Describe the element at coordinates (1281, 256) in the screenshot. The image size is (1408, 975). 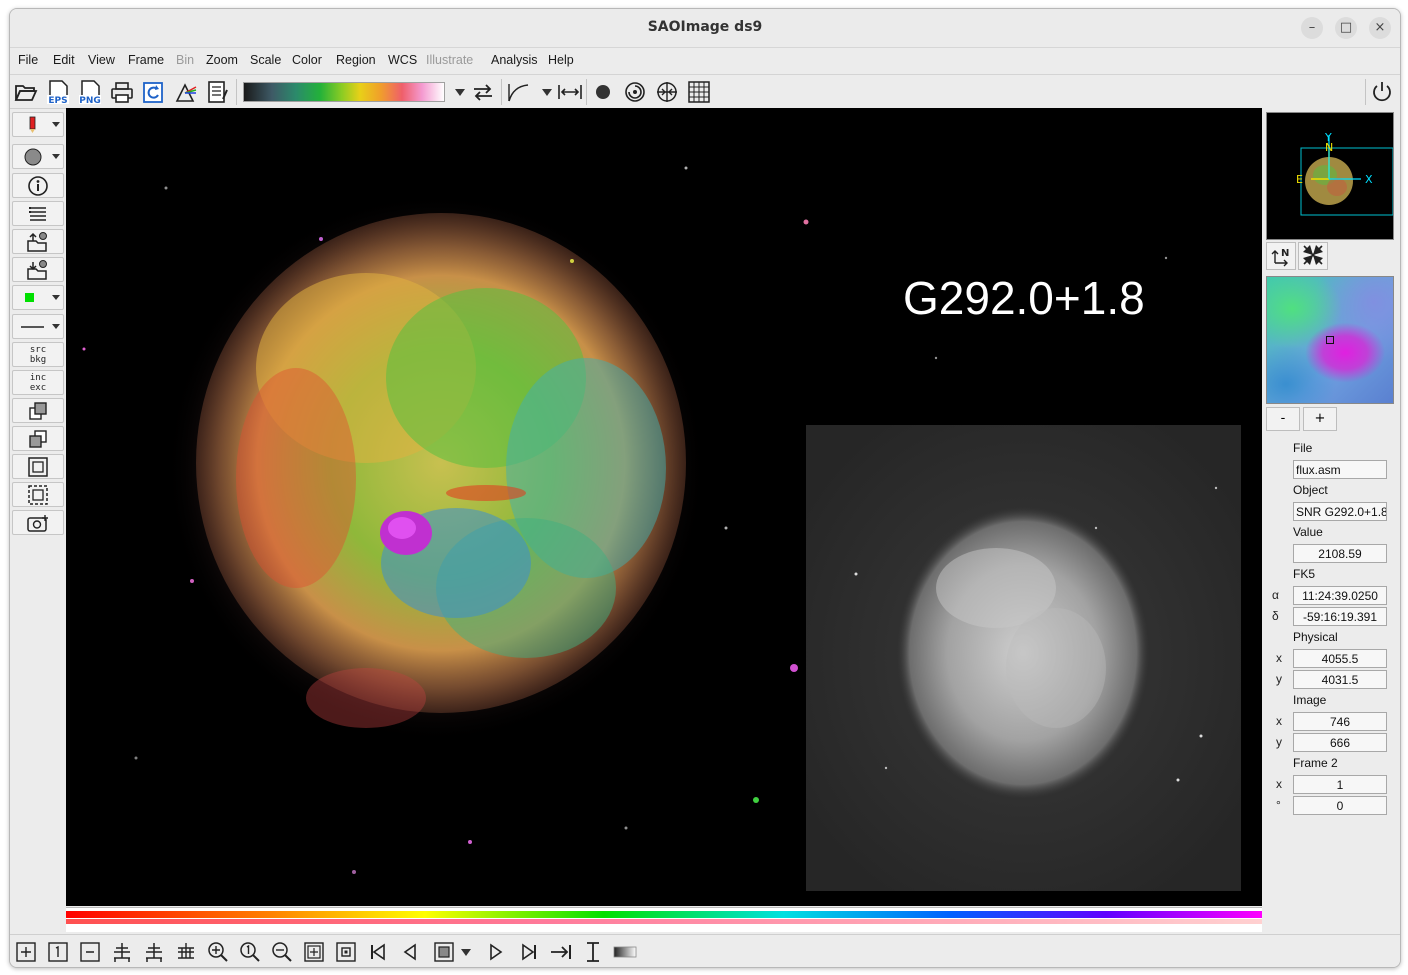
I see `north-up-button: N` at that location.